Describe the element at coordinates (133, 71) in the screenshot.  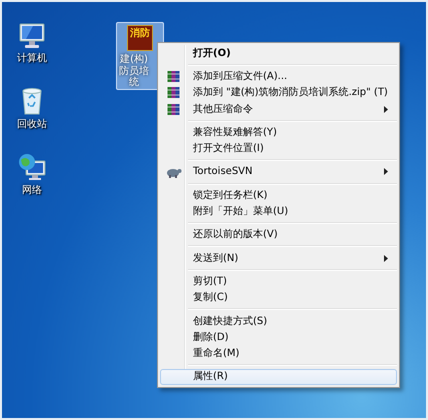
I see `shortcut-label: 建(构) 防员培 统` at that location.